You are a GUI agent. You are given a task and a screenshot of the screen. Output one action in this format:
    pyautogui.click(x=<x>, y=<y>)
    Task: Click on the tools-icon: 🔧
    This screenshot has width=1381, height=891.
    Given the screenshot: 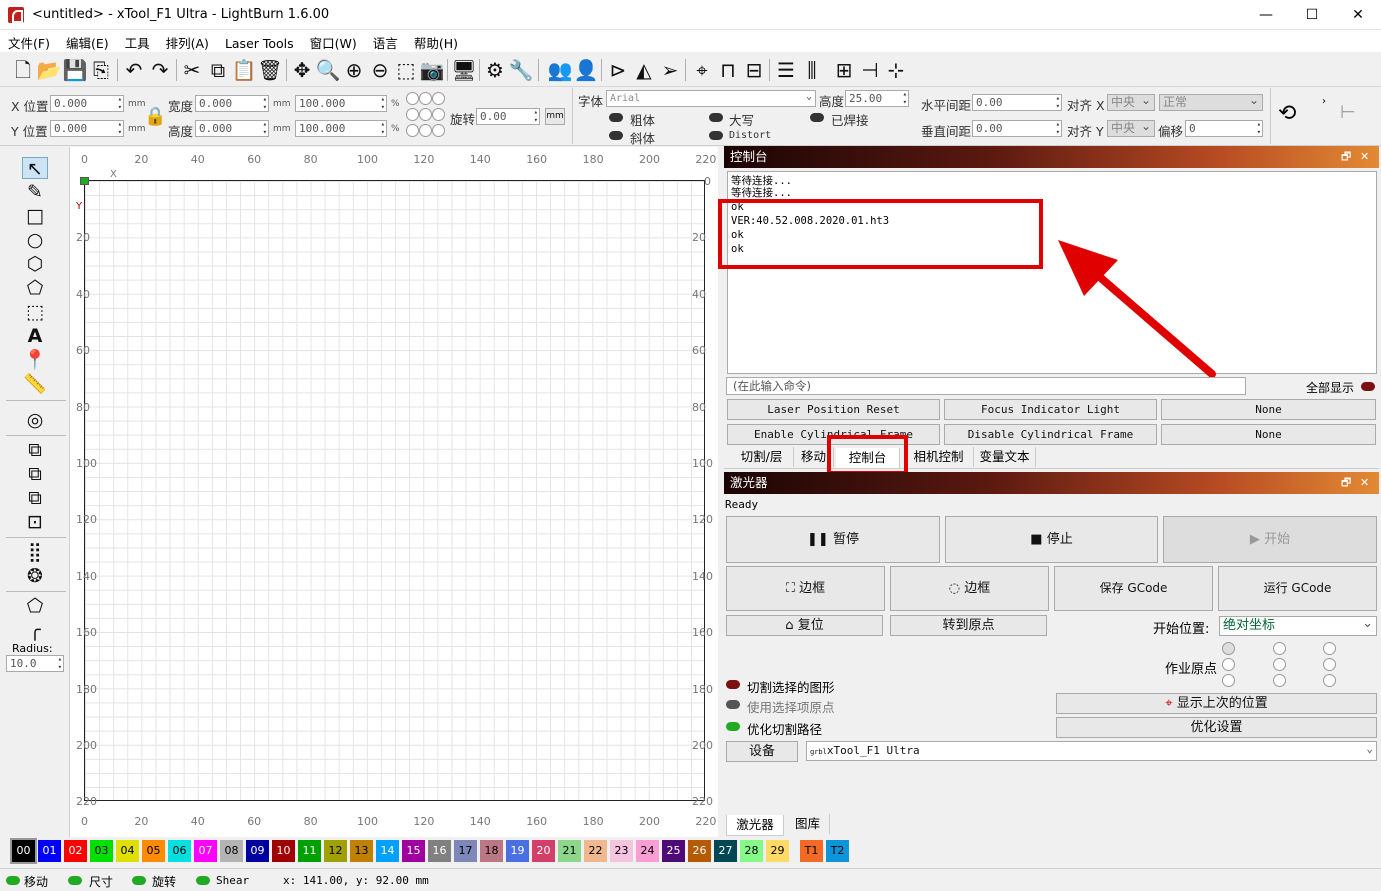 What is the action you would take?
    pyautogui.click(x=521, y=70)
    